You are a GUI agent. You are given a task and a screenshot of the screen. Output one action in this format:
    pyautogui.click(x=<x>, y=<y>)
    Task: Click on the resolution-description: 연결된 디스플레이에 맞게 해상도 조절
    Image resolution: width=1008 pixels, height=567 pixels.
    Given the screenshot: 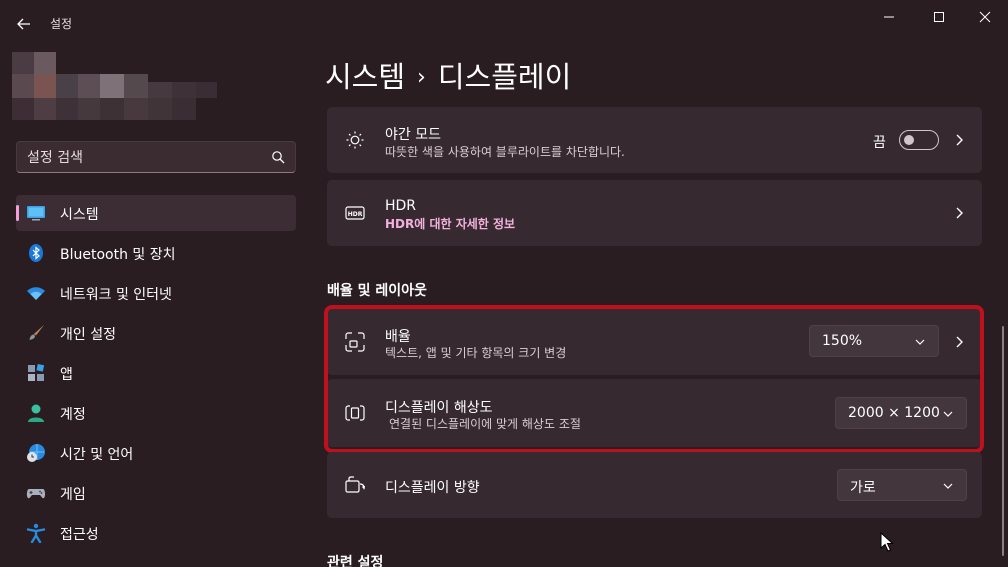 What is the action you would take?
    pyautogui.click(x=485, y=424)
    